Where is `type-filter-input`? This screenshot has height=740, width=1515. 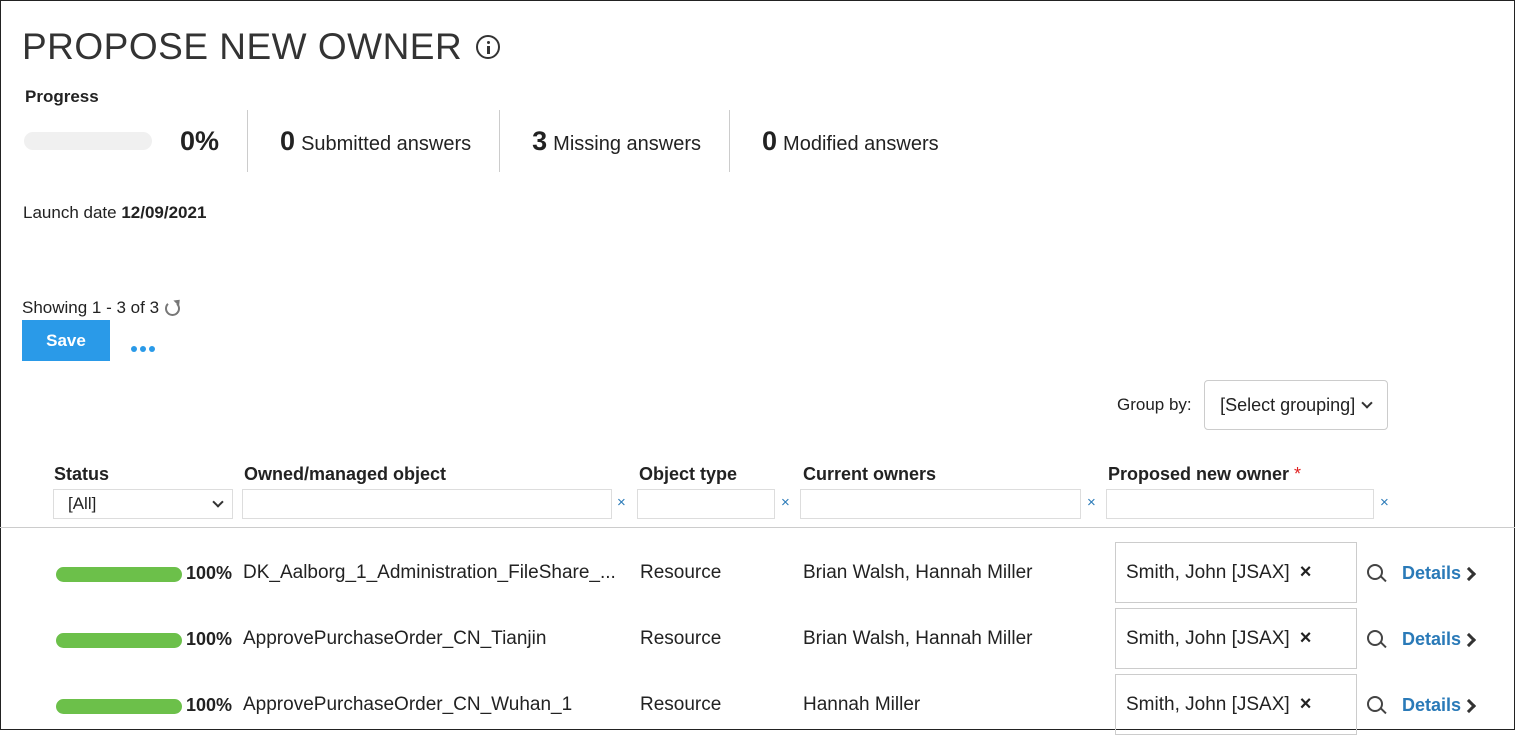 type-filter-input is located at coordinates (706, 504).